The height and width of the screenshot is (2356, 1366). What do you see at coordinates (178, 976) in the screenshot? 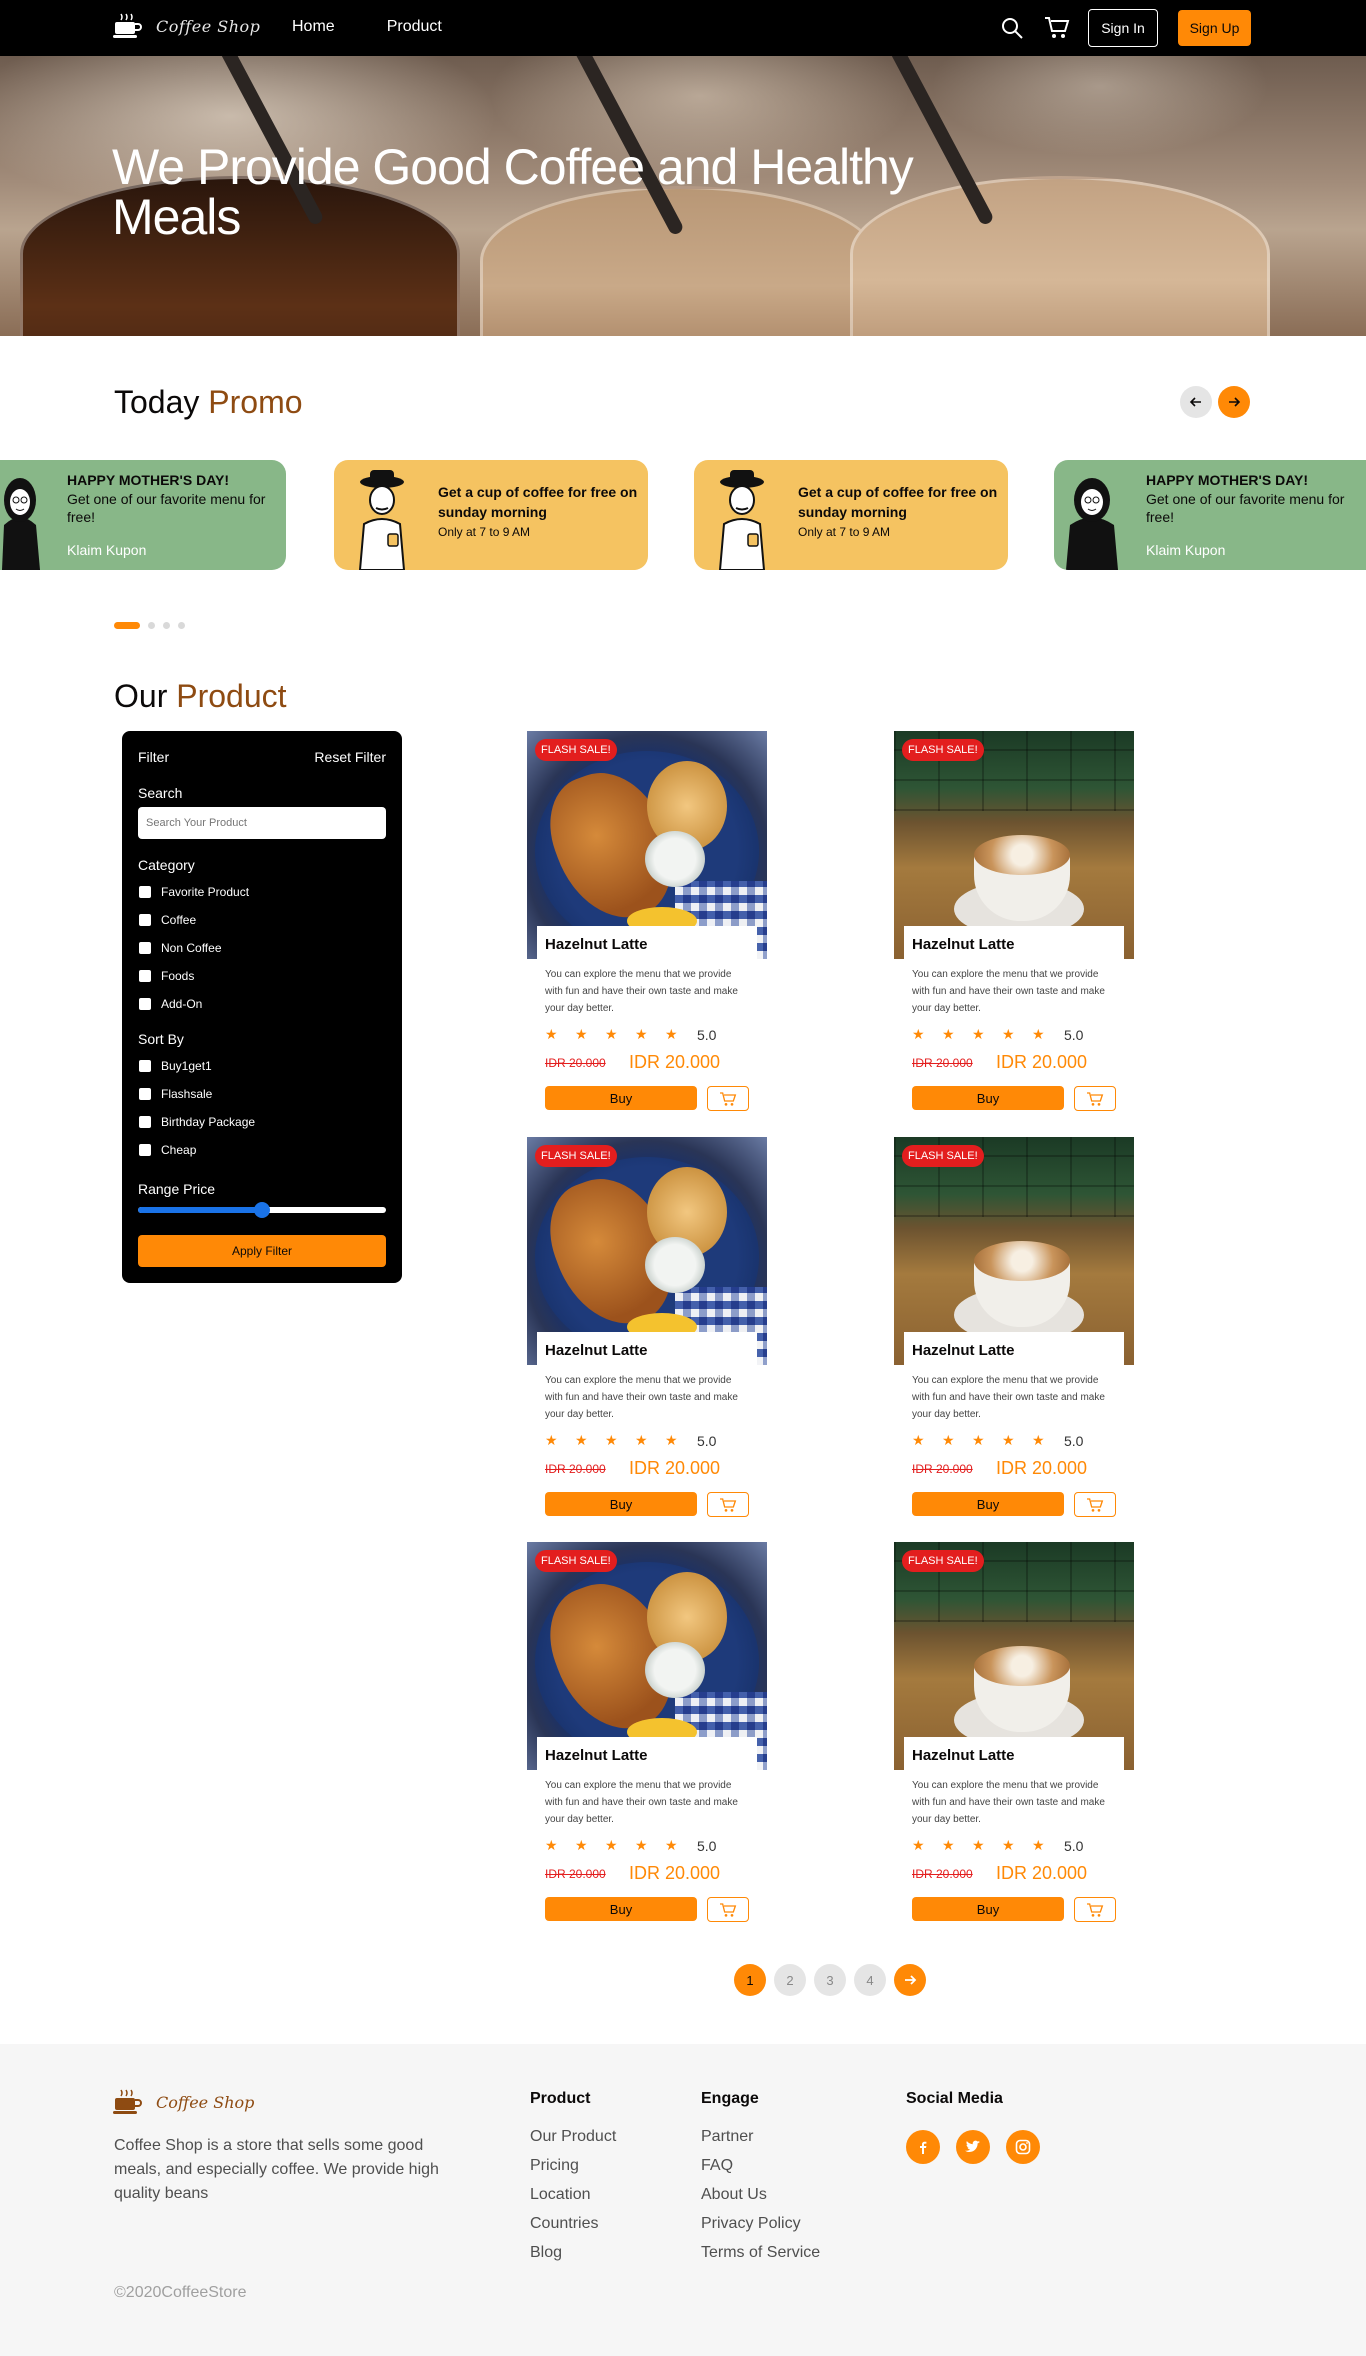
I see `category-option-label: Foods` at bounding box center [178, 976].